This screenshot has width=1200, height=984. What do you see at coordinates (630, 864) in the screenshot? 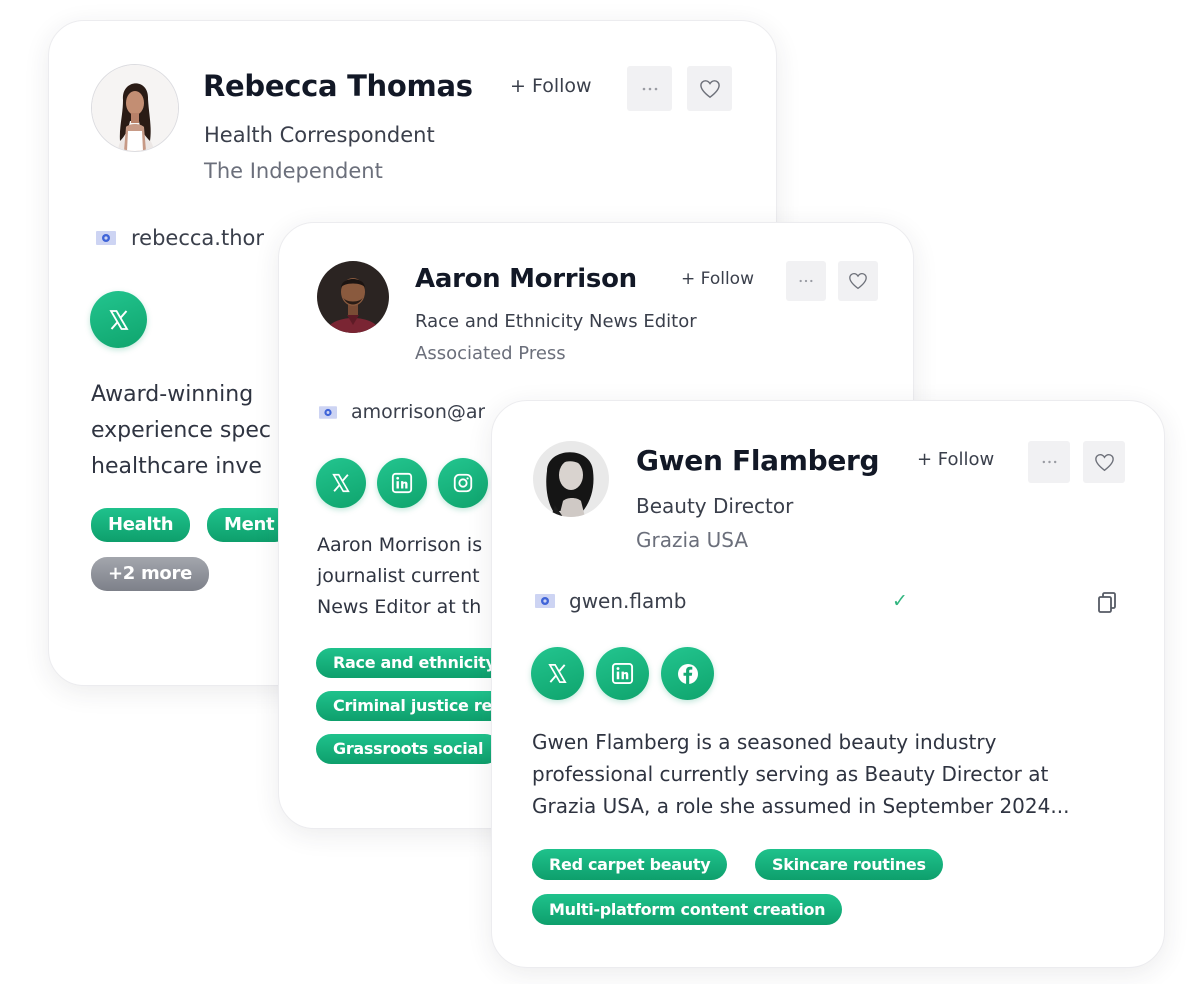
I see `tag-red-carpet-beauty: Red carpet beauty` at bounding box center [630, 864].